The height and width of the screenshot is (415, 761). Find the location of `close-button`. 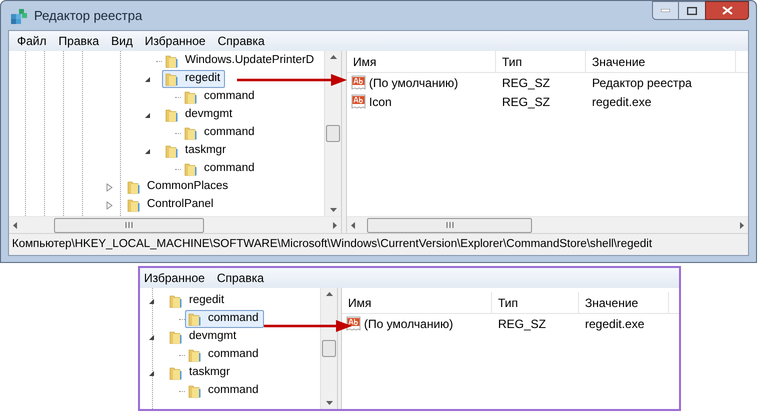

close-button is located at coordinates (727, 10).